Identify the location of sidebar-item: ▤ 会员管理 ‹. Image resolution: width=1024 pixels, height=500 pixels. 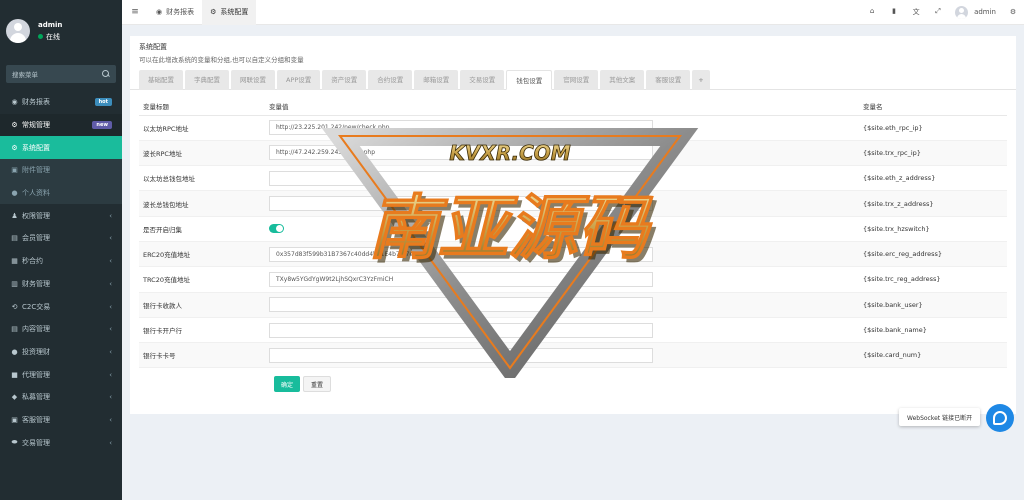
(61, 238).